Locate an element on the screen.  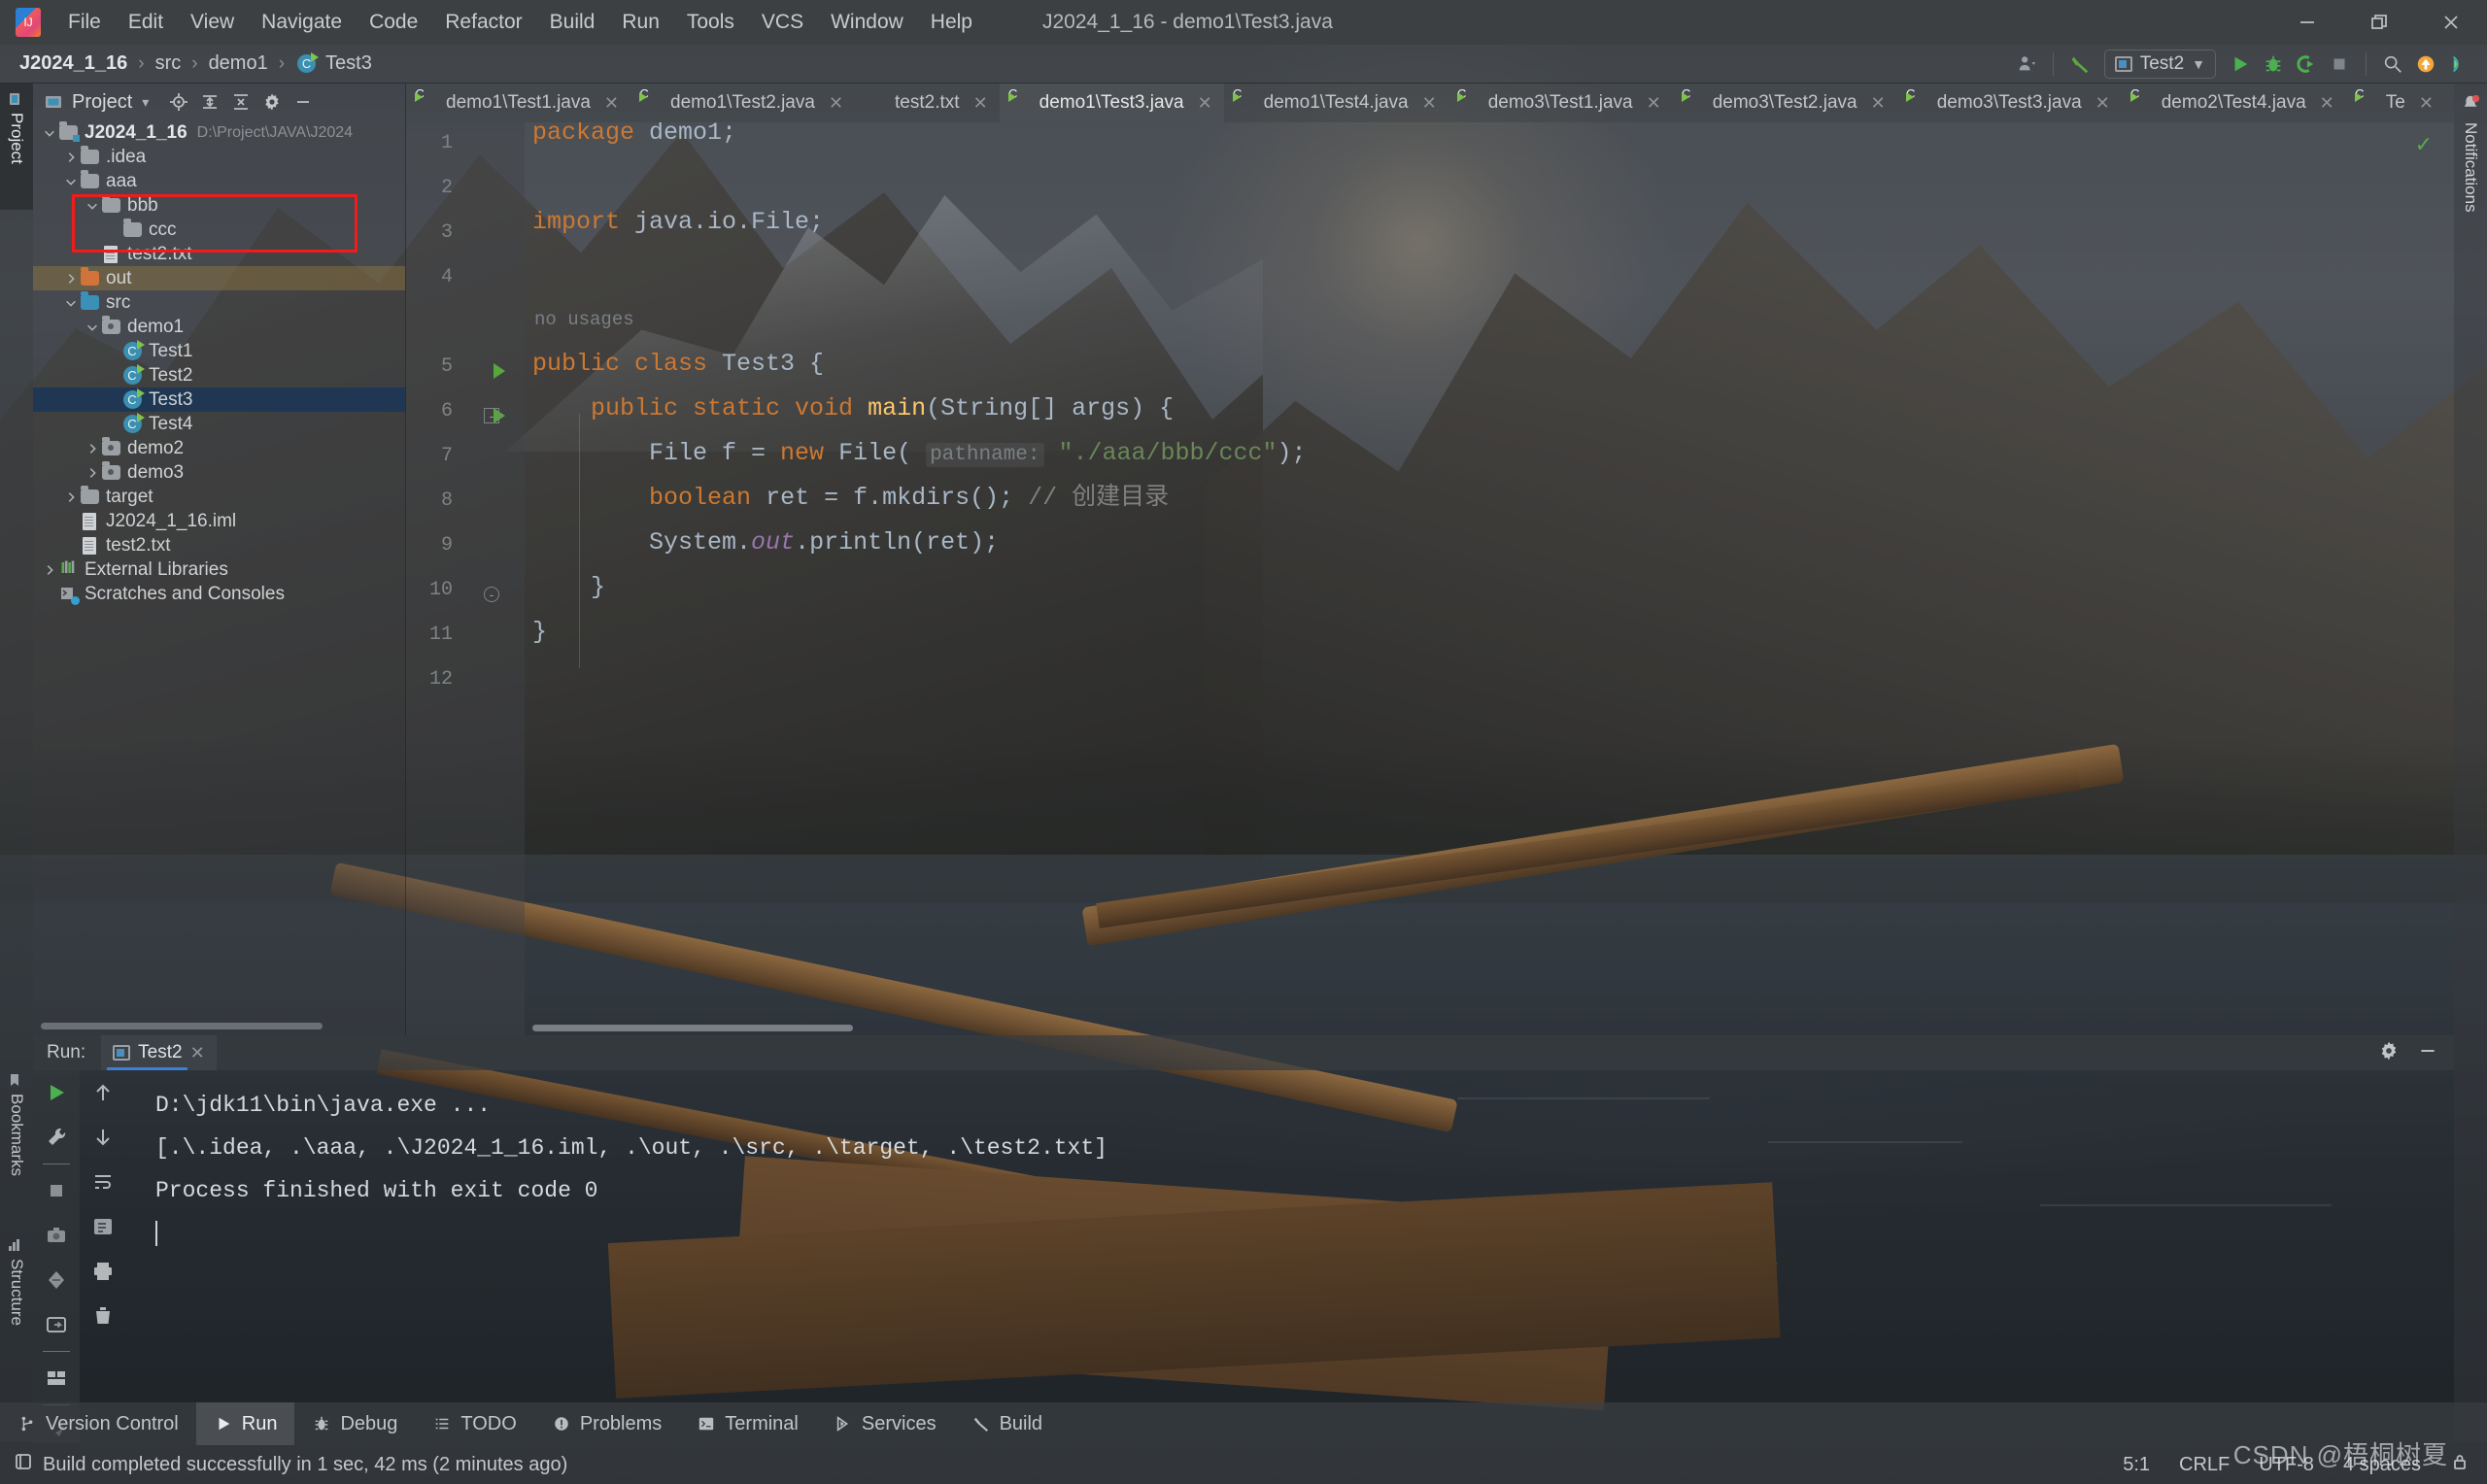
chevron-down-icon: ▾ is located at coordinates (145, 102).